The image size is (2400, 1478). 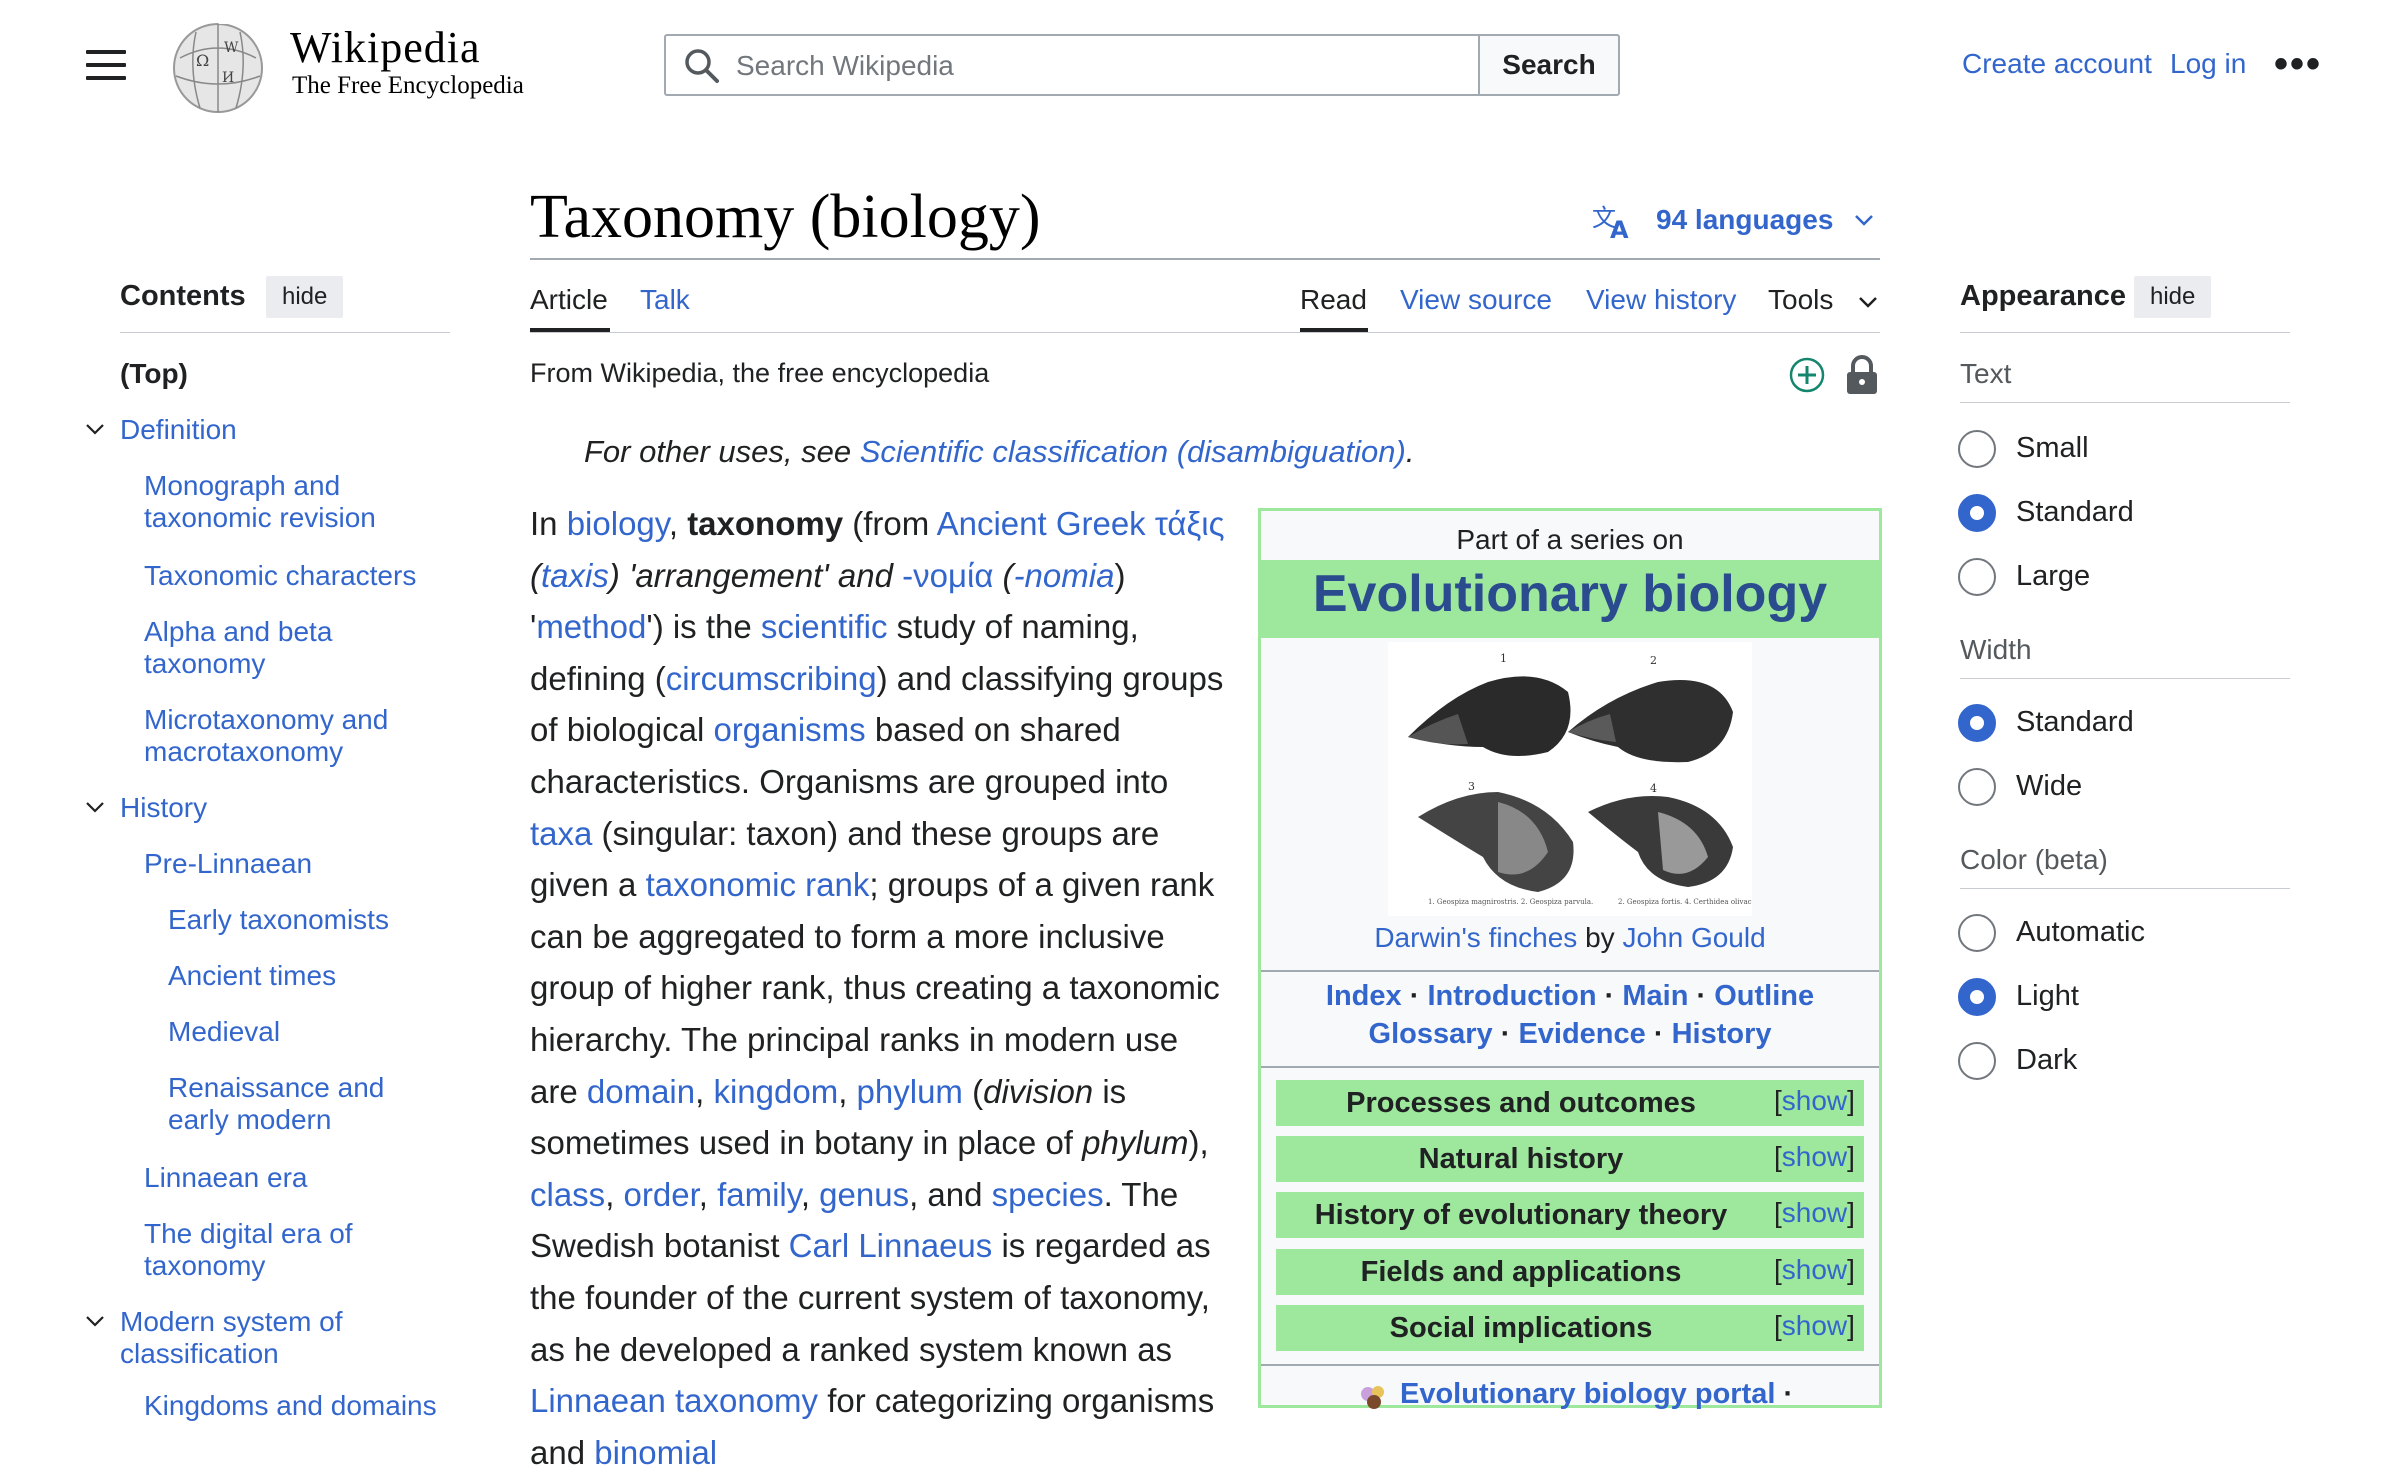 I want to click on link-domain: domain, so click(x=641, y=1091).